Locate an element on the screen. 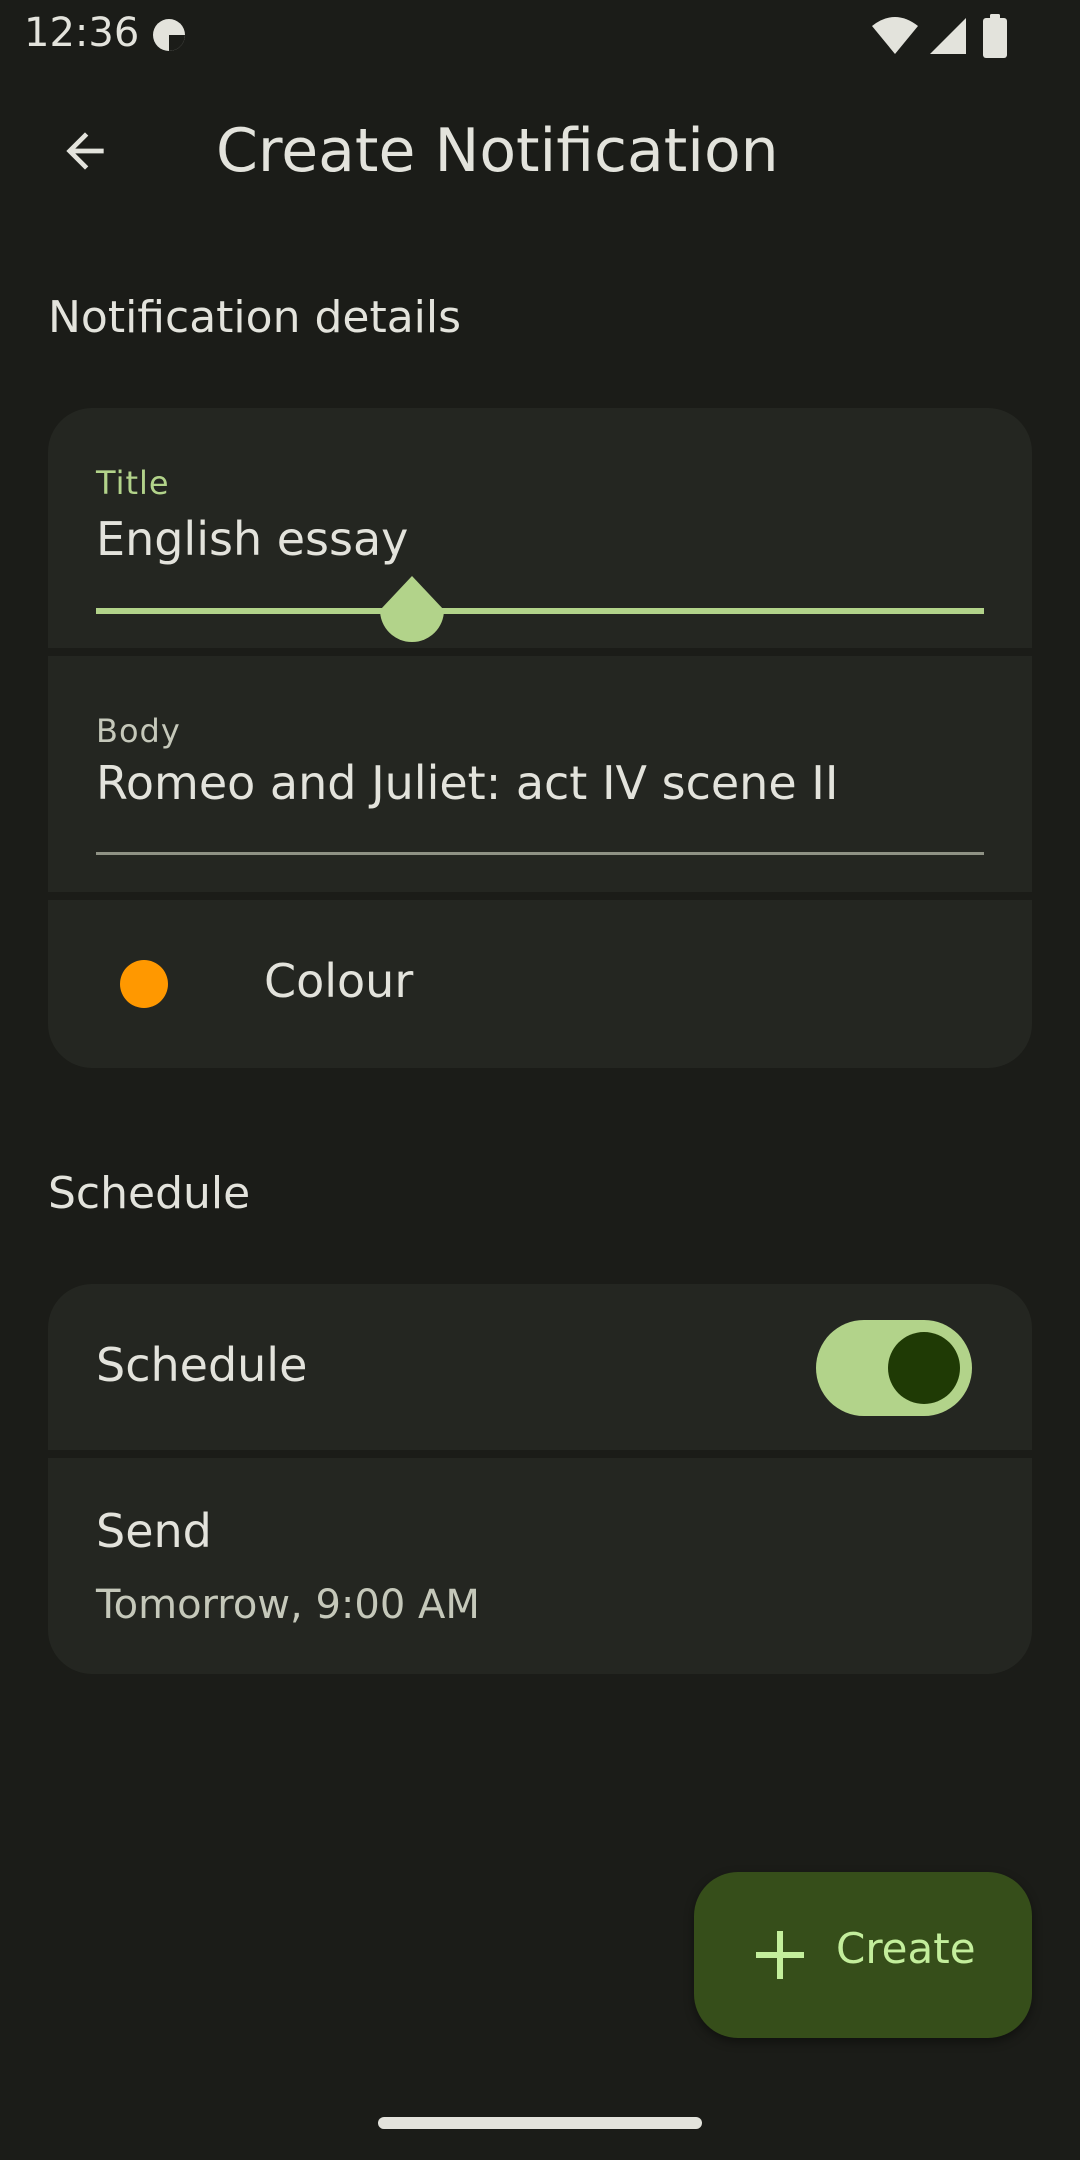  arrow-back-icon is located at coordinates (85, 151).